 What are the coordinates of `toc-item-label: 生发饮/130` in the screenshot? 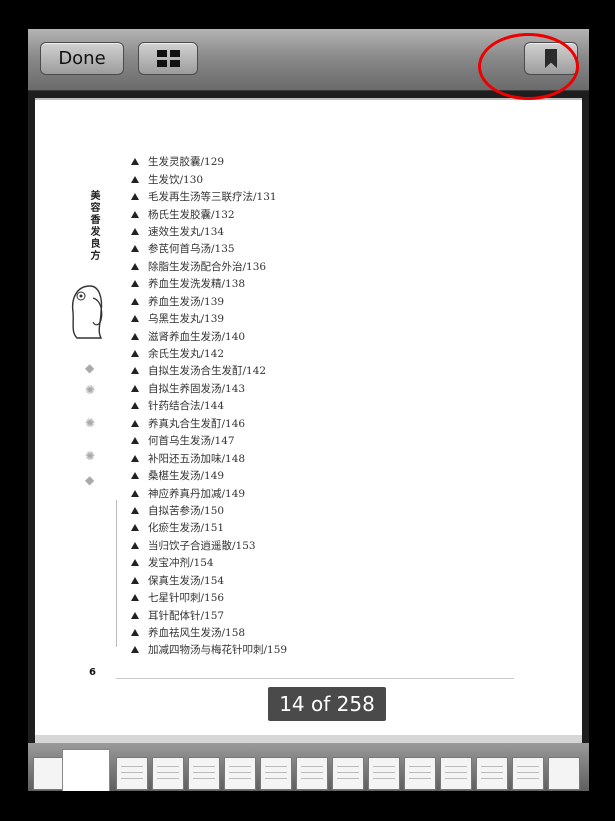 It's located at (176, 179).